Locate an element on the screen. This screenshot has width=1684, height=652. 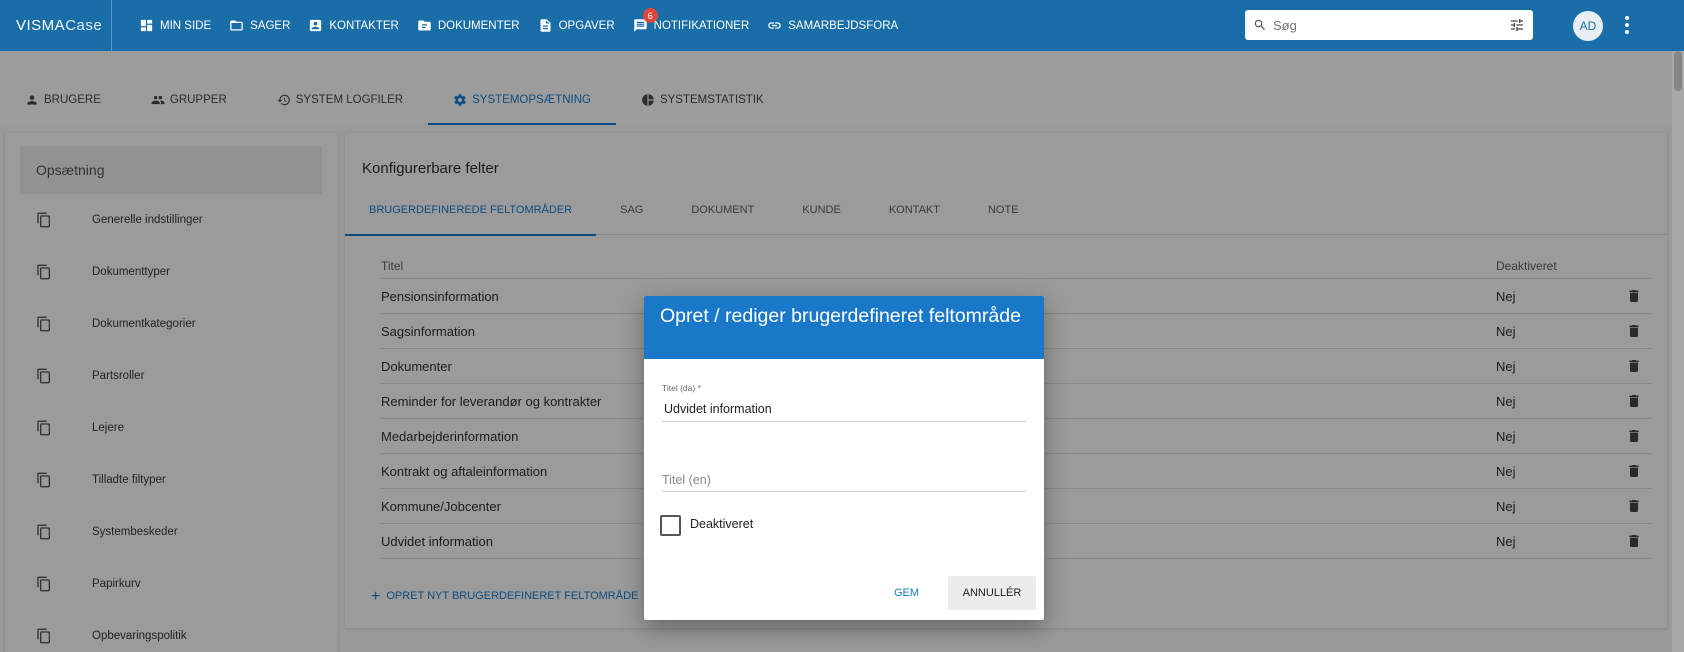
gear-icon is located at coordinates (460, 100).